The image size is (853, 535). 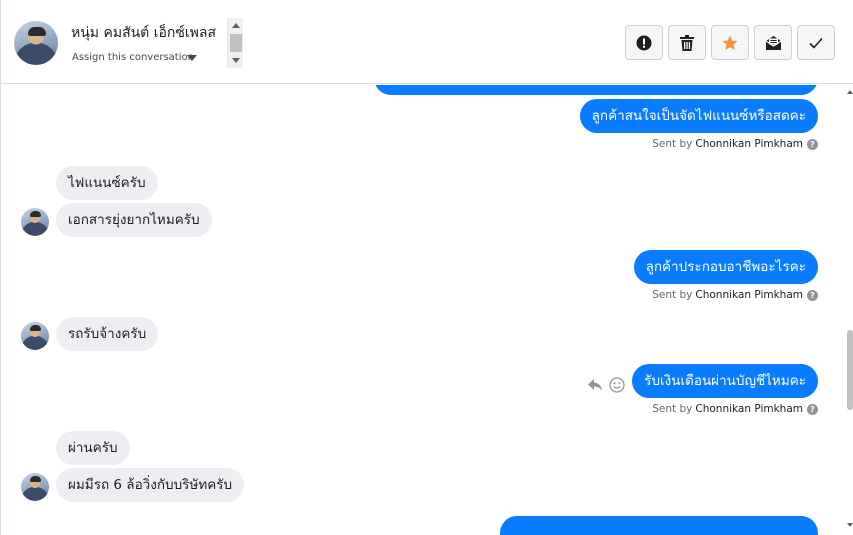 What do you see at coordinates (107, 183) in the screenshot?
I see `message-bubble-incoming: ไฟแนนซ์ครับ` at bounding box center [107, 183].